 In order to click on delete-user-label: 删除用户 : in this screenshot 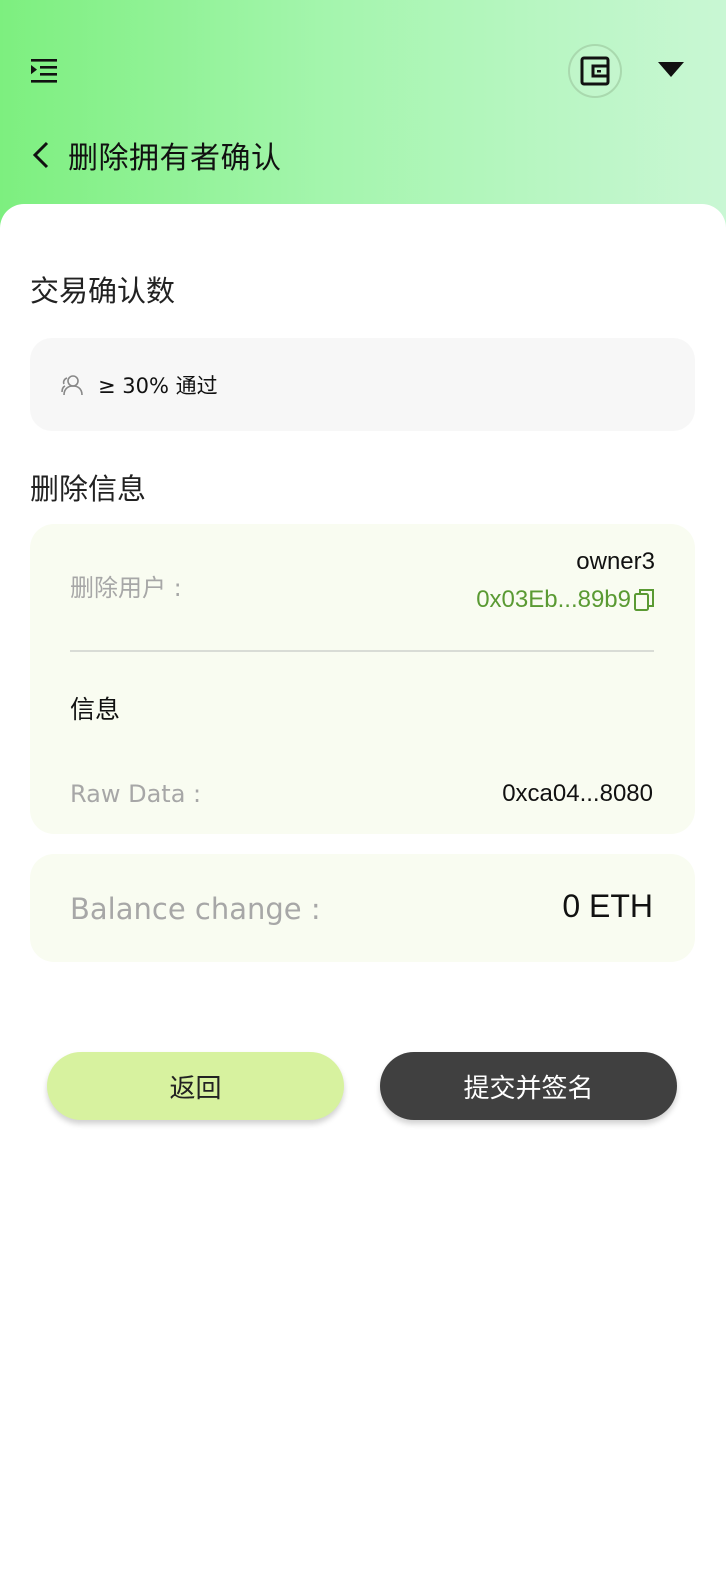, I will do `click(126, 588)`.